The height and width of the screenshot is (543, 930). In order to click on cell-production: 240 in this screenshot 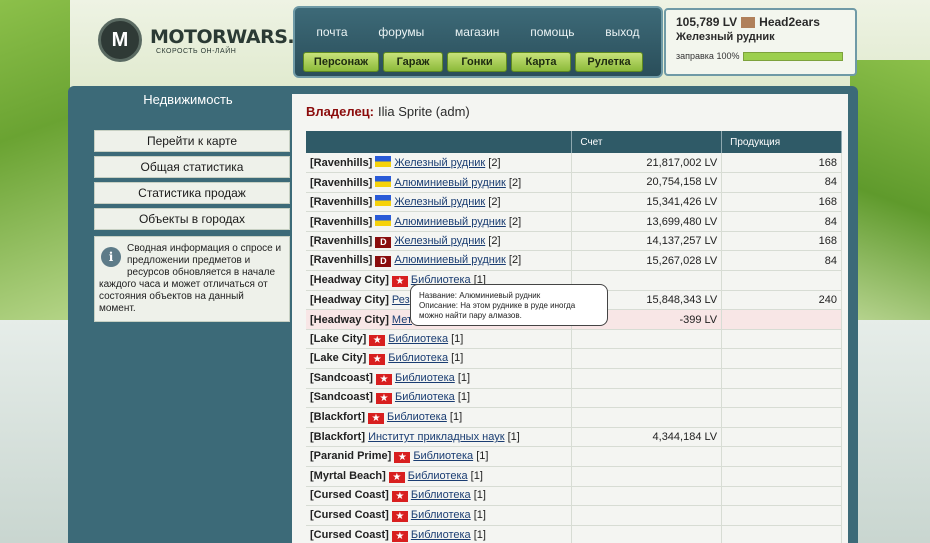, I will do `click(781, 300)`.